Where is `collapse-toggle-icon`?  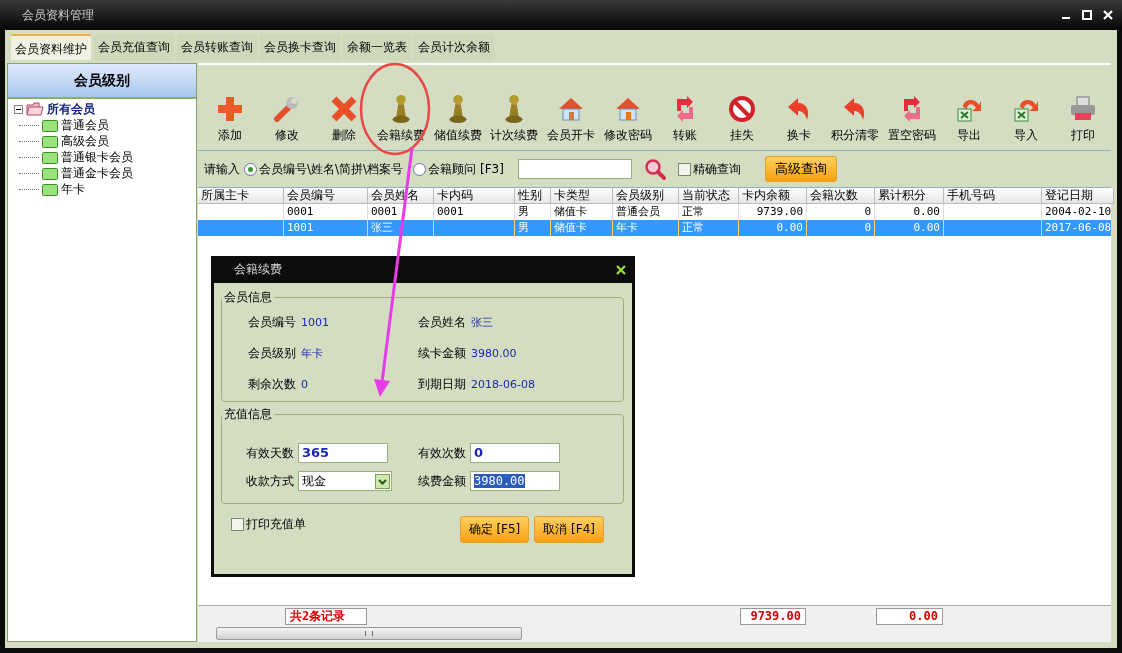 collapse-toggle-icon is located at coordinates (18, 109).